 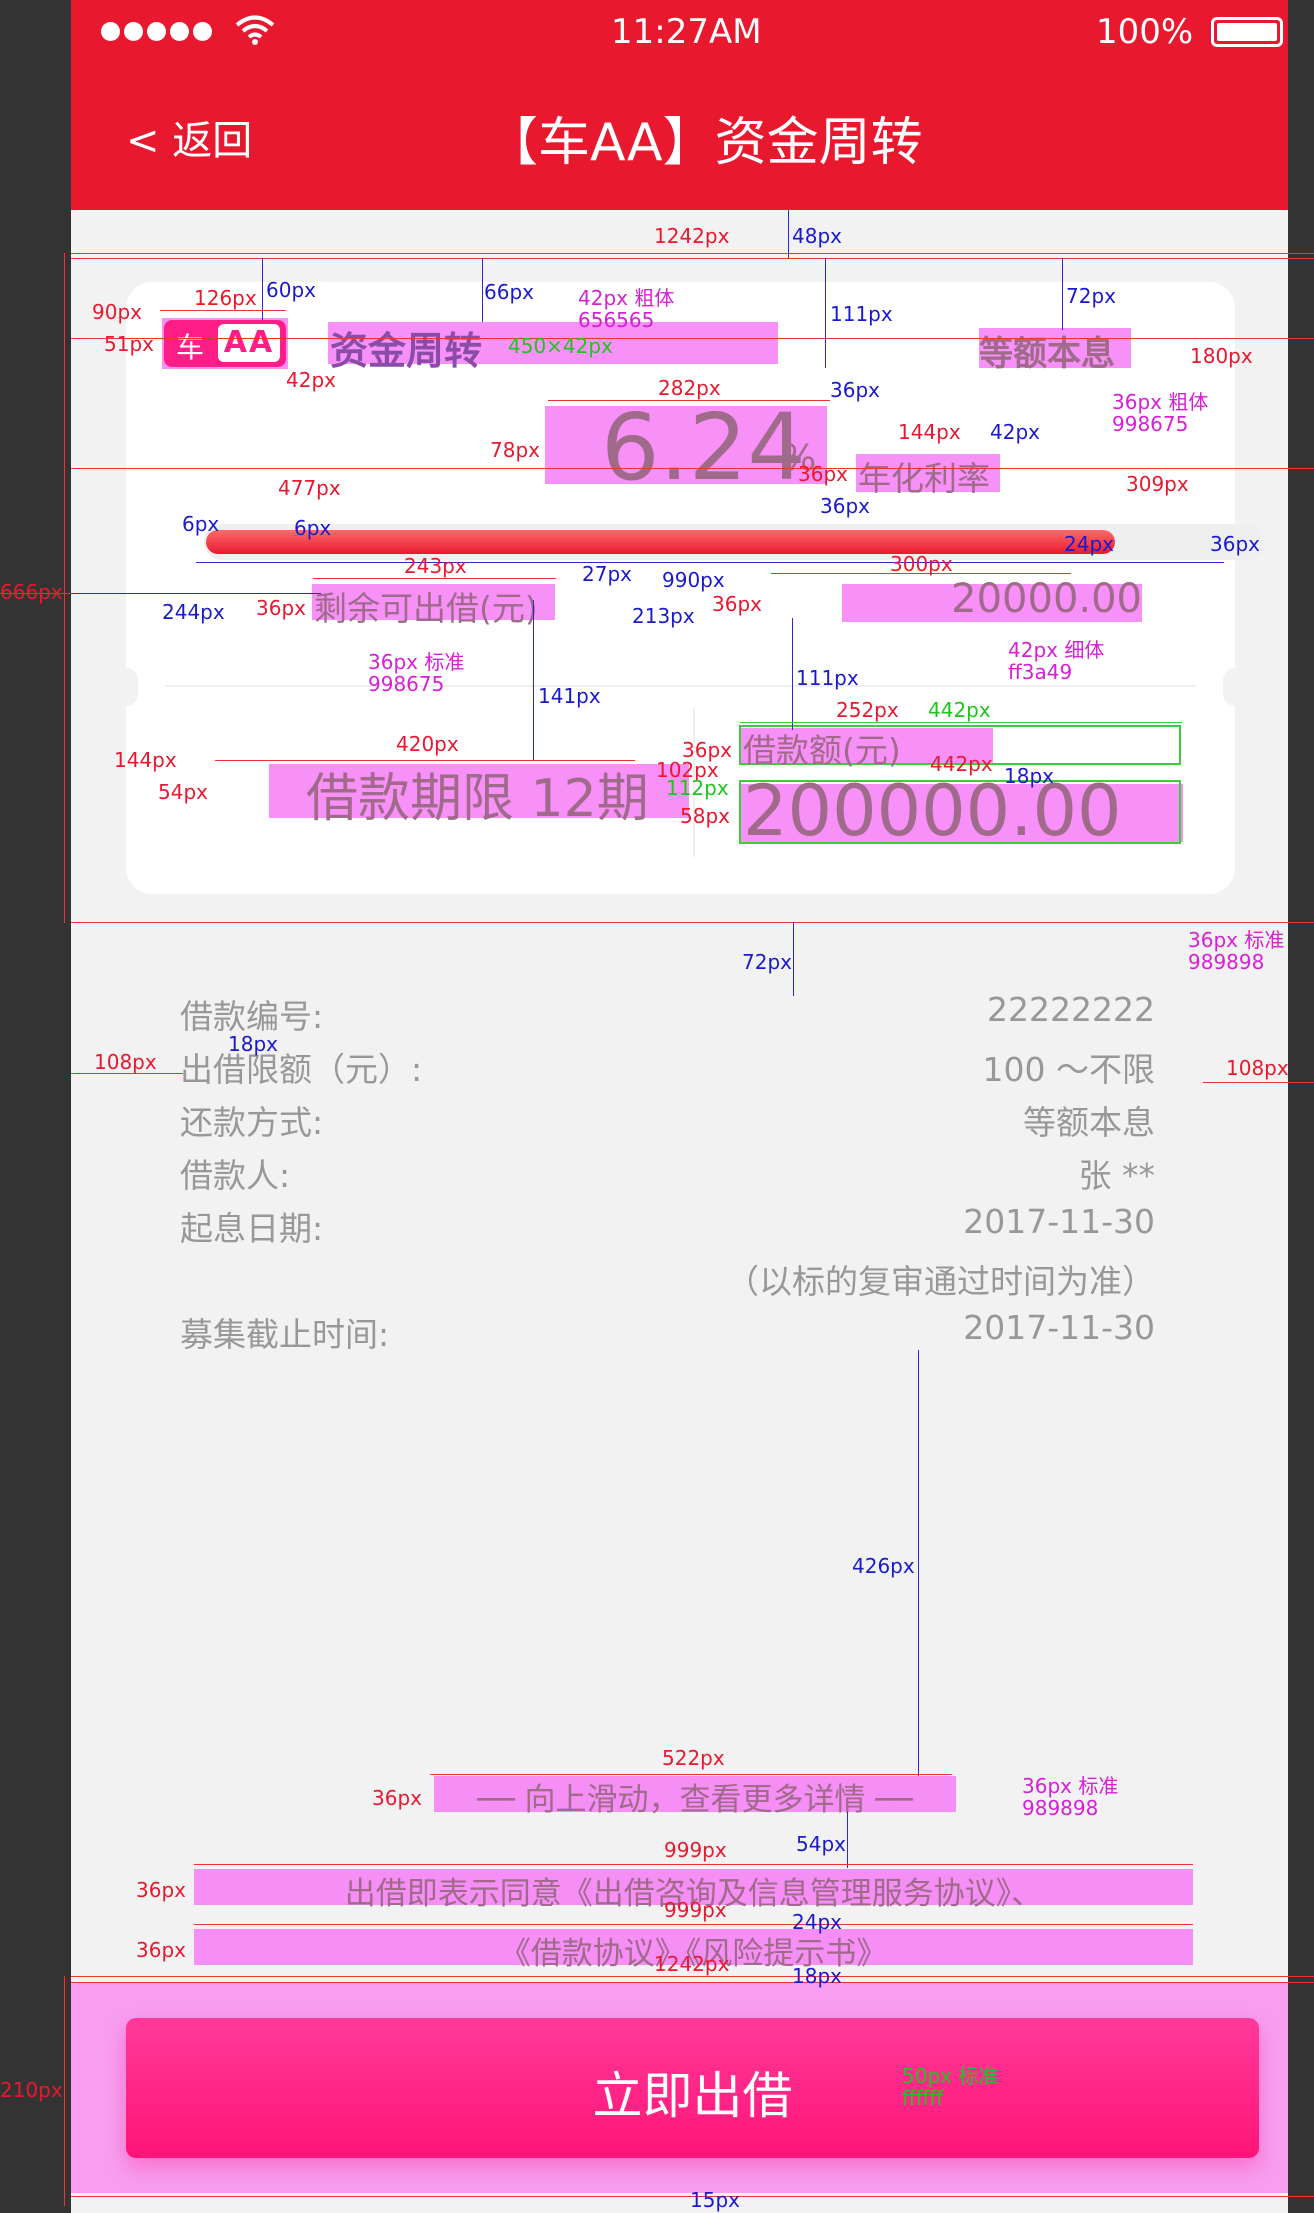 I want to click on spec-label: 27px, so click(x=607, y=574).